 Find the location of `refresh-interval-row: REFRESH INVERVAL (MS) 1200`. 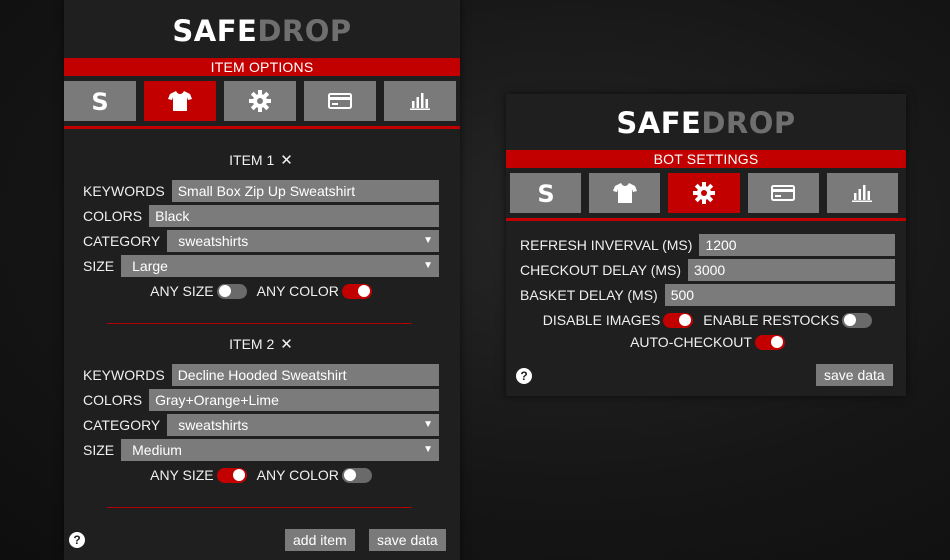

refresh-interval-row: REFRESH INVERVAL (MS) 1200 is located at coordinates (707, 245).